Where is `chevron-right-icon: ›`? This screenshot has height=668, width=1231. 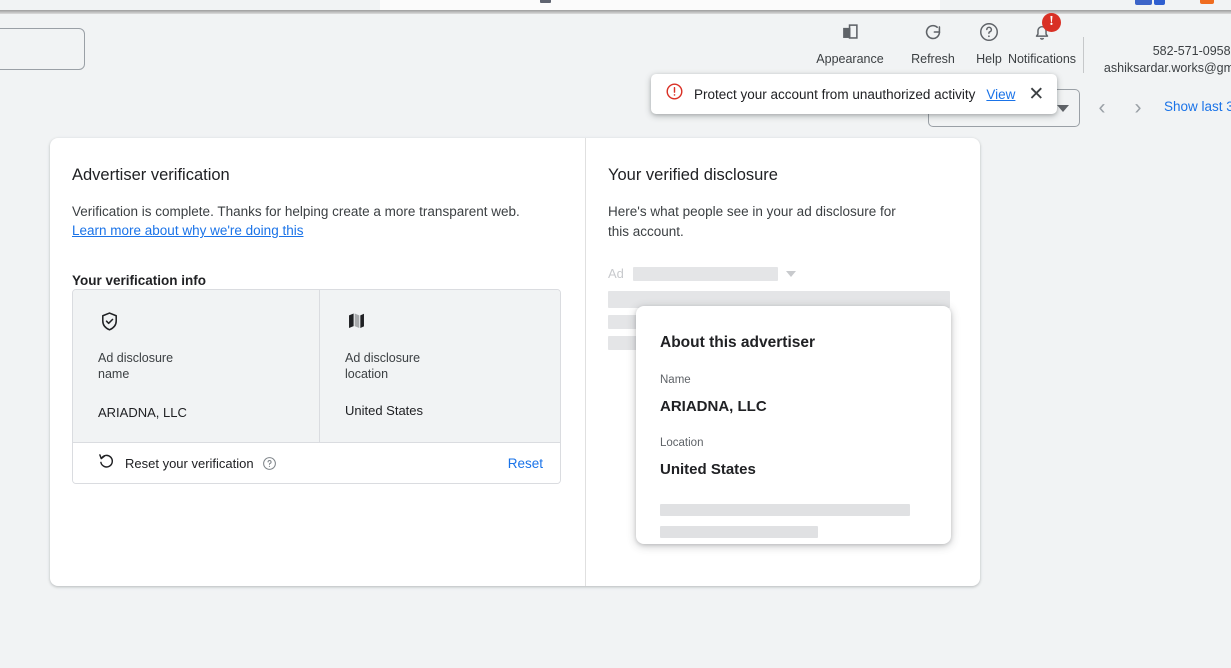
chevron-right-icon: › is located at coordinates (1138, 107).